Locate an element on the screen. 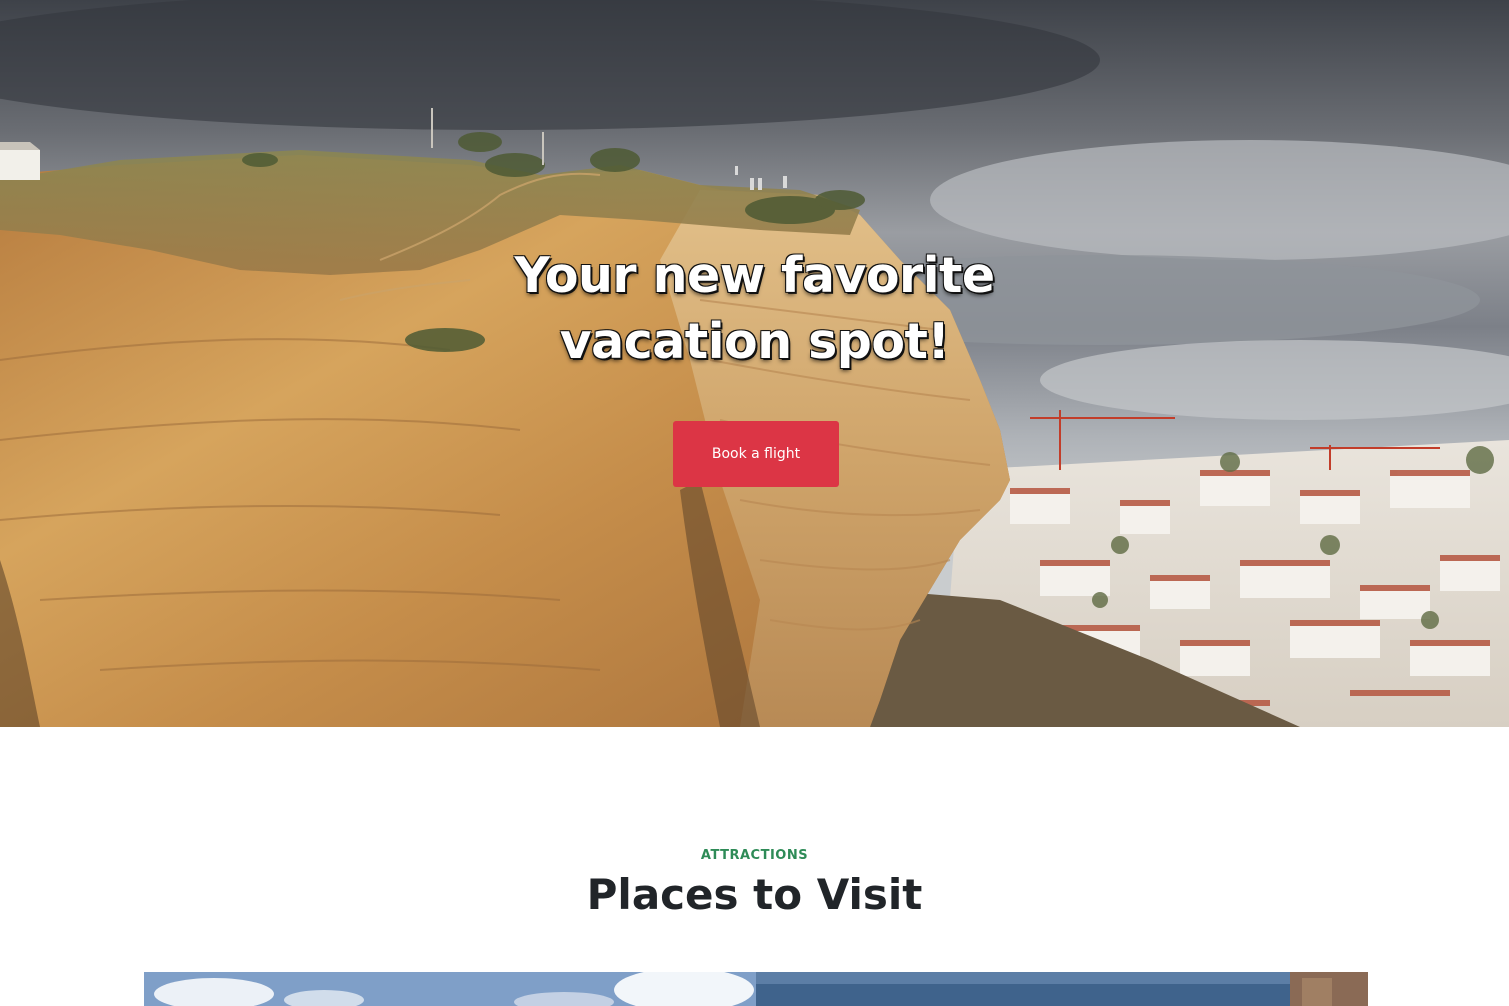 The height and width of the screenshot is (1006, 1509). attraction-image-sky is located at coordinates (450, 989).